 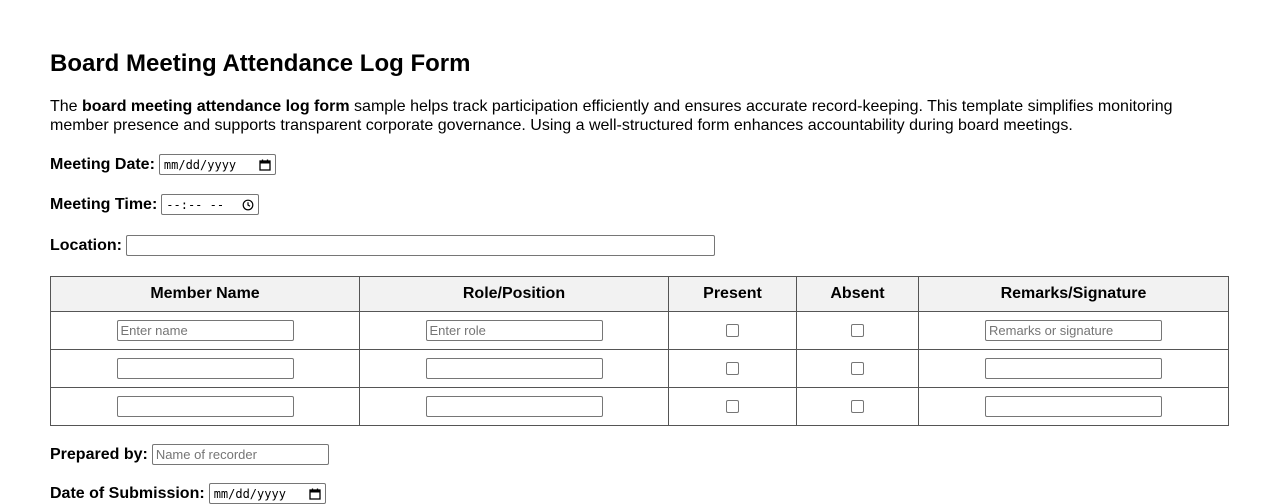 What do you see at coordinates (732, 294) in the screenshot?
I see `header-present: Present` at bounding box center [732, 294].